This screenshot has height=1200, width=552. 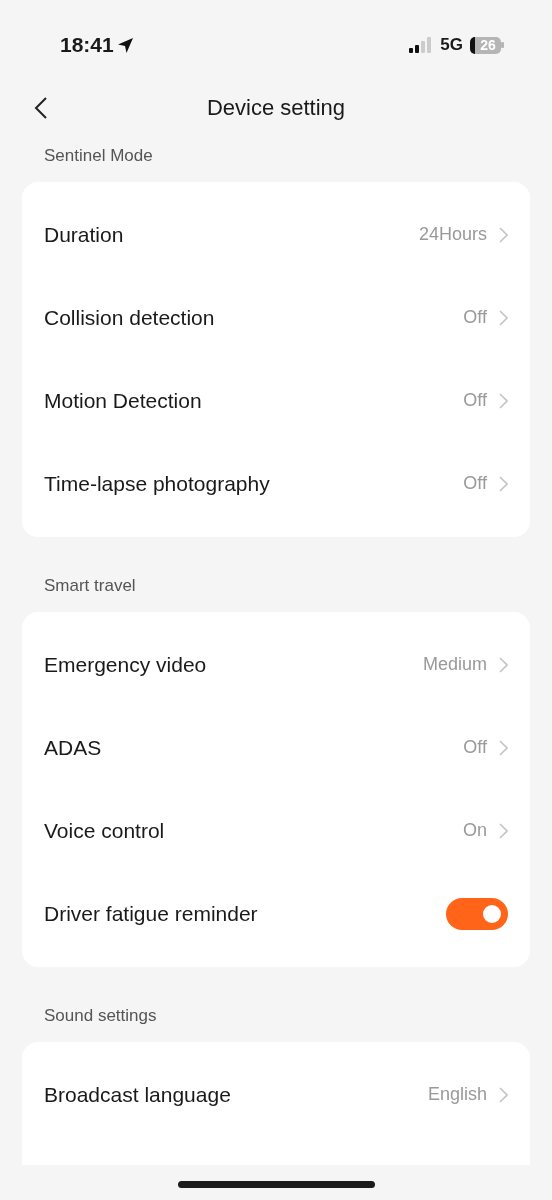 What do you see at coordinates (123, 400) in the screenshot?
I see `setting-label: Motion Detection` at bounding box center [123, 400].